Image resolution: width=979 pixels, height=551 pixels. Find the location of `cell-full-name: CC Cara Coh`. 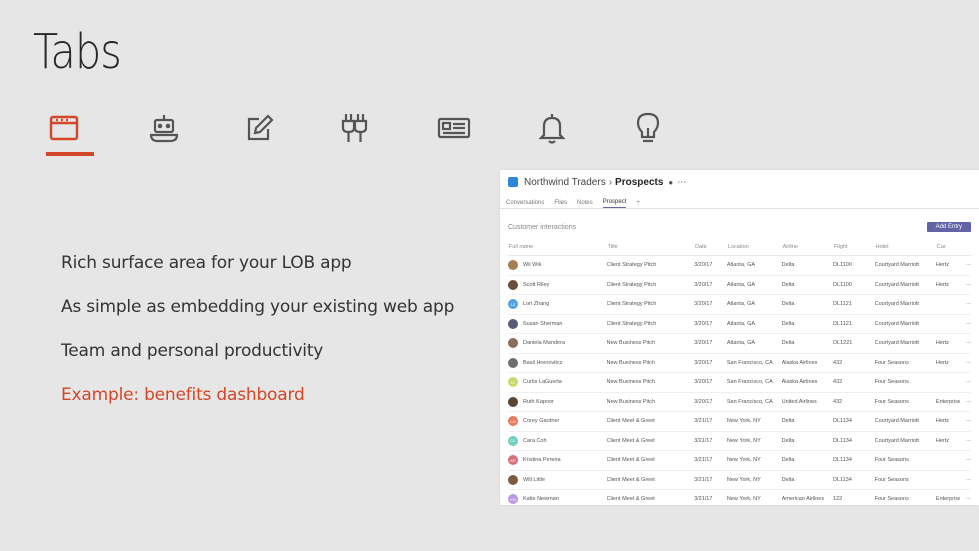

cell-full-name: CC Cara Coh is located at coordinates (557, 441).